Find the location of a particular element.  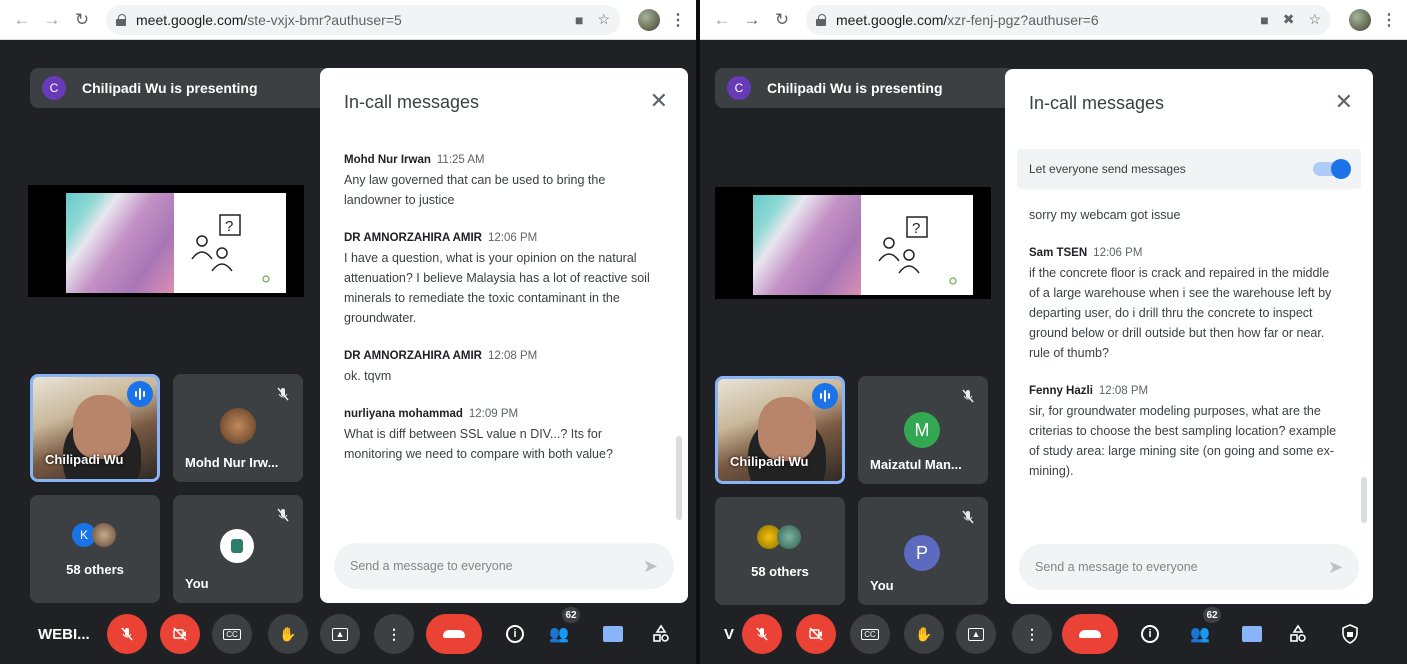

participant-name: Chilipadi Wu is located at coordinates (769, 461).